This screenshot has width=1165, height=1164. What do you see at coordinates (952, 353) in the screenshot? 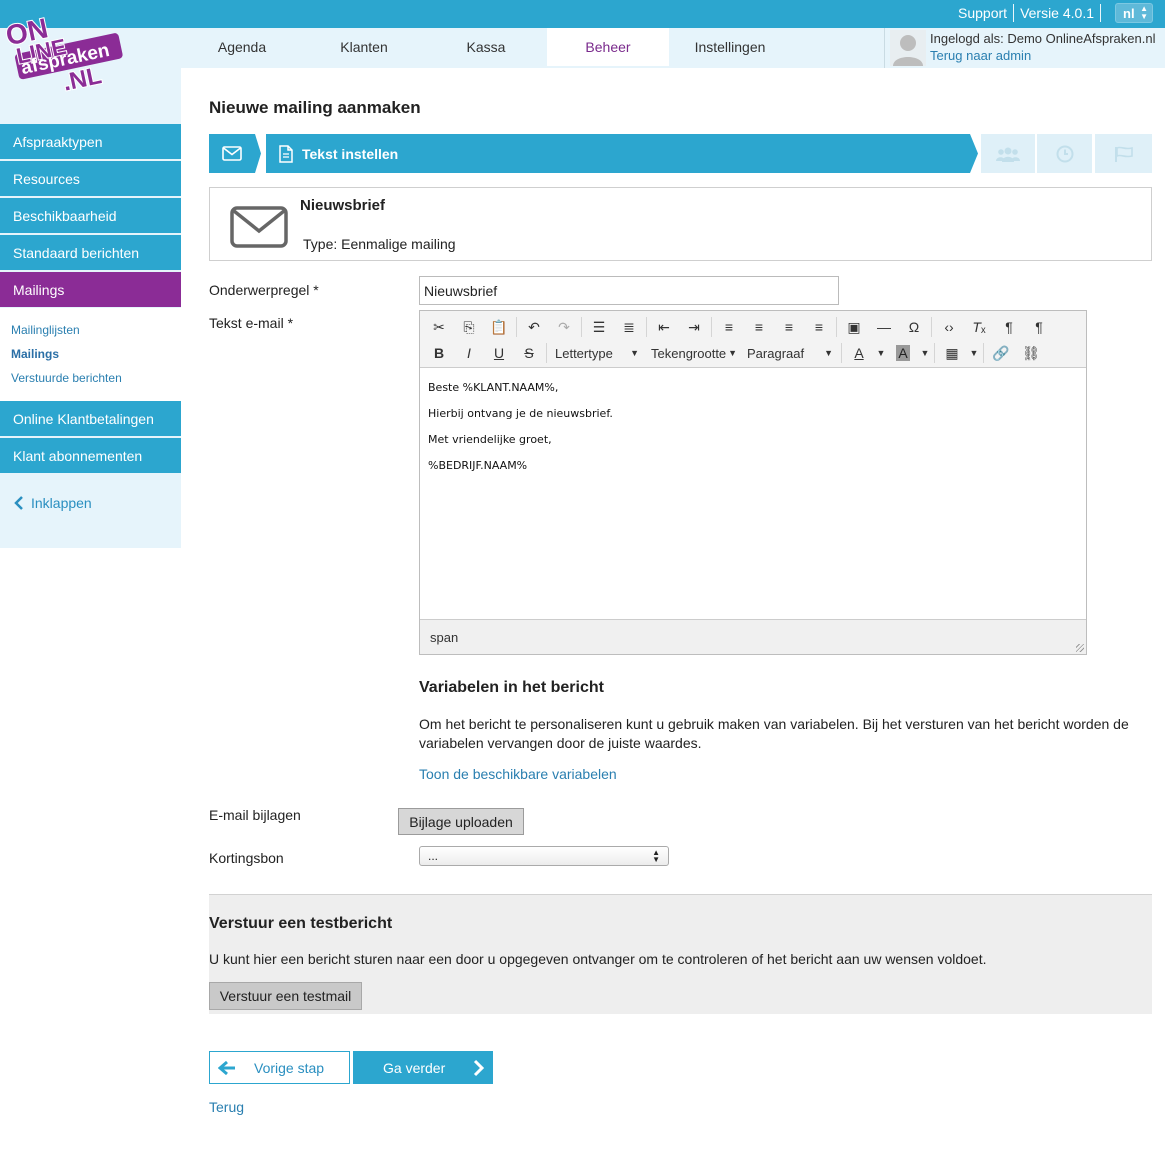
I see `table-icon: ▦` at bounding box center [952, 353].